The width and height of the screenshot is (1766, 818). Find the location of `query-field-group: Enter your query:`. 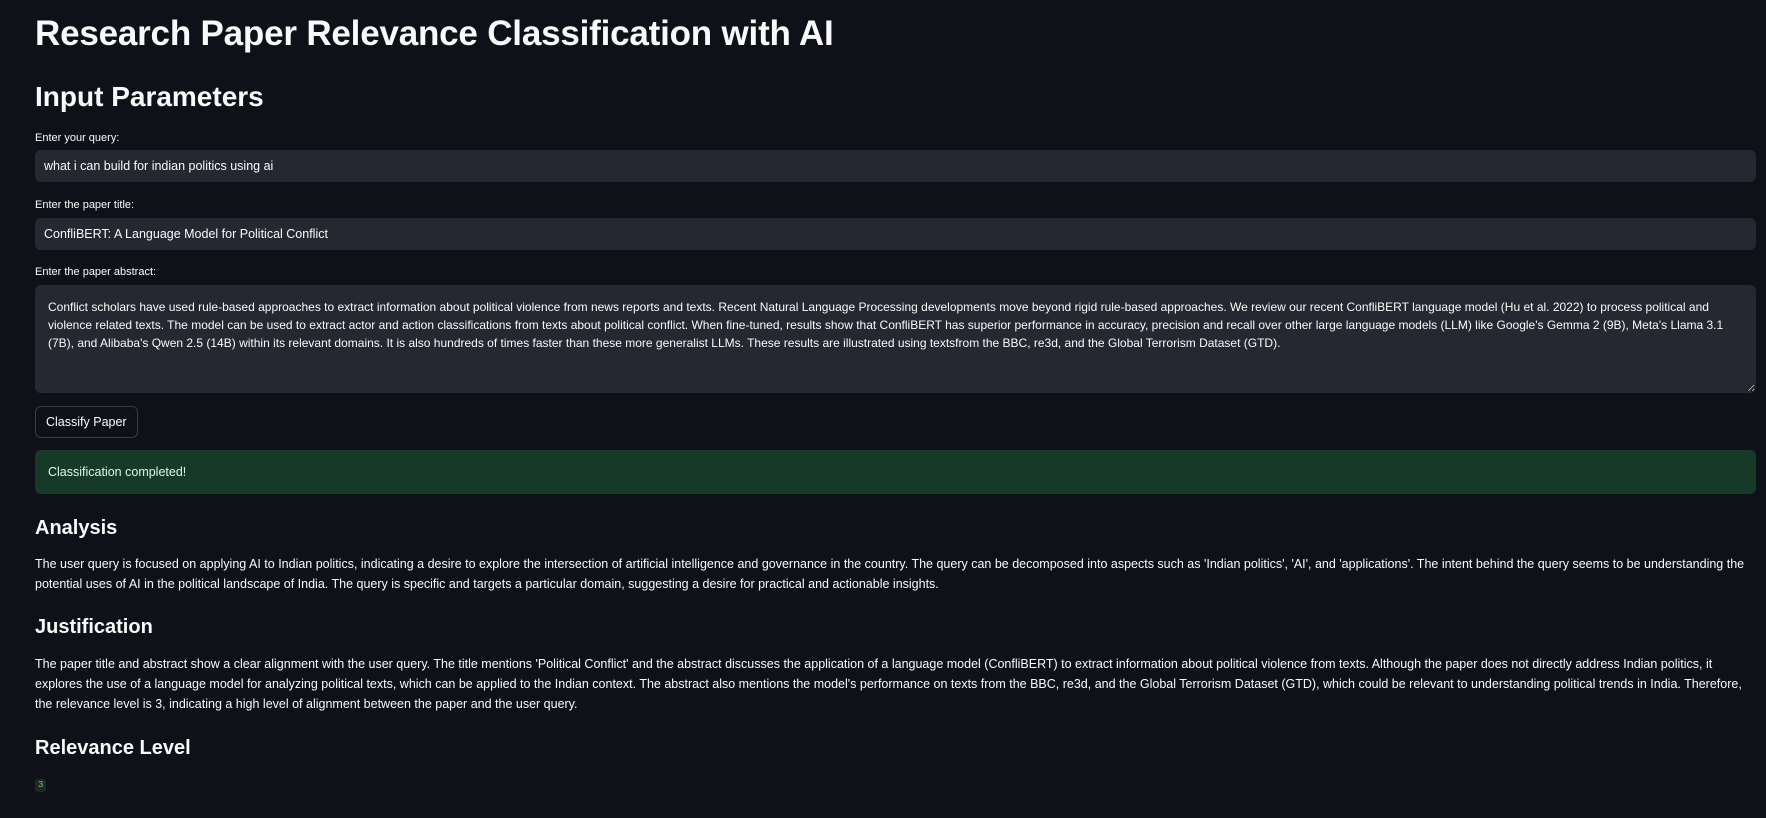

query-field-group: Enter your query: is located at coordinates (77, 140).